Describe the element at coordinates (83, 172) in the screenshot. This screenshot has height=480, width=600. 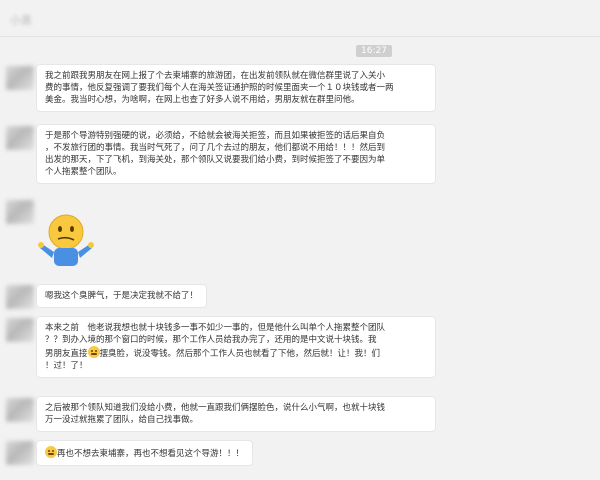
I see `message-line: 个人拖累整个团队。` at that location.